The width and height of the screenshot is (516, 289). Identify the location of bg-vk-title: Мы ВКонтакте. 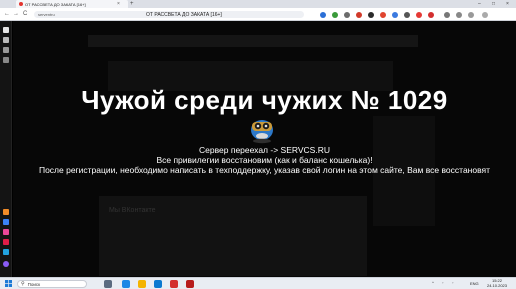
(132, 210).